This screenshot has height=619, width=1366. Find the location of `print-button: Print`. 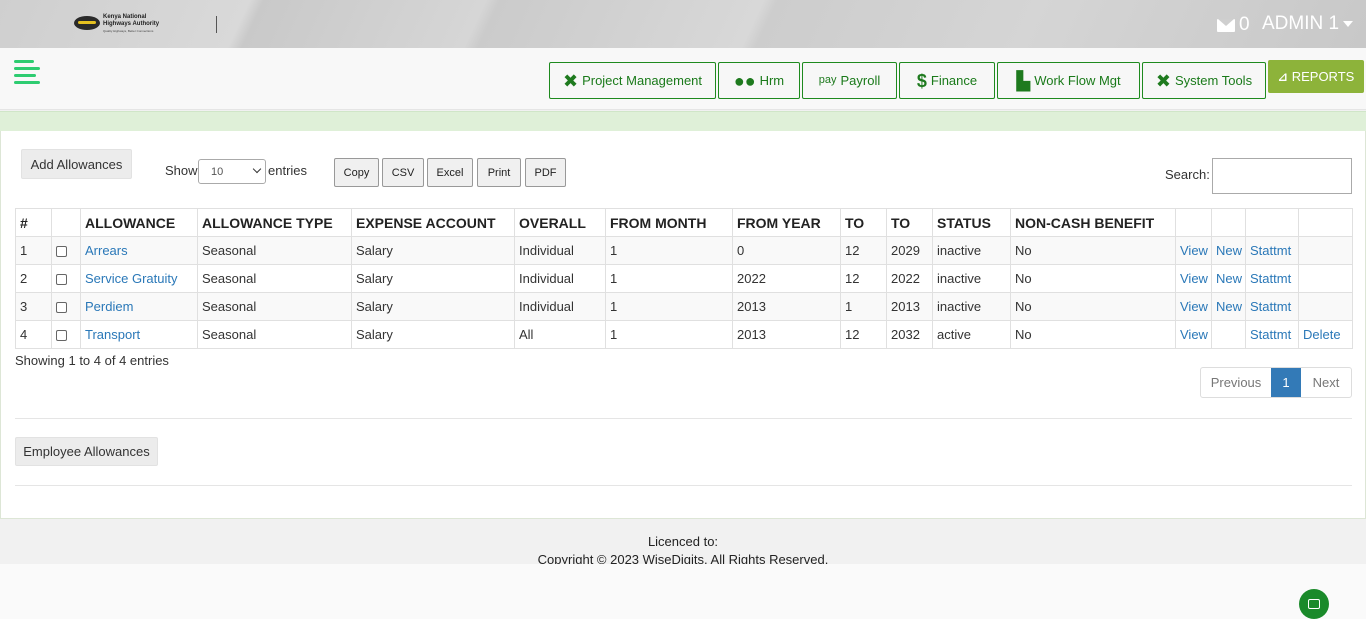

print-button: Print is located at coordinates (499, 172).